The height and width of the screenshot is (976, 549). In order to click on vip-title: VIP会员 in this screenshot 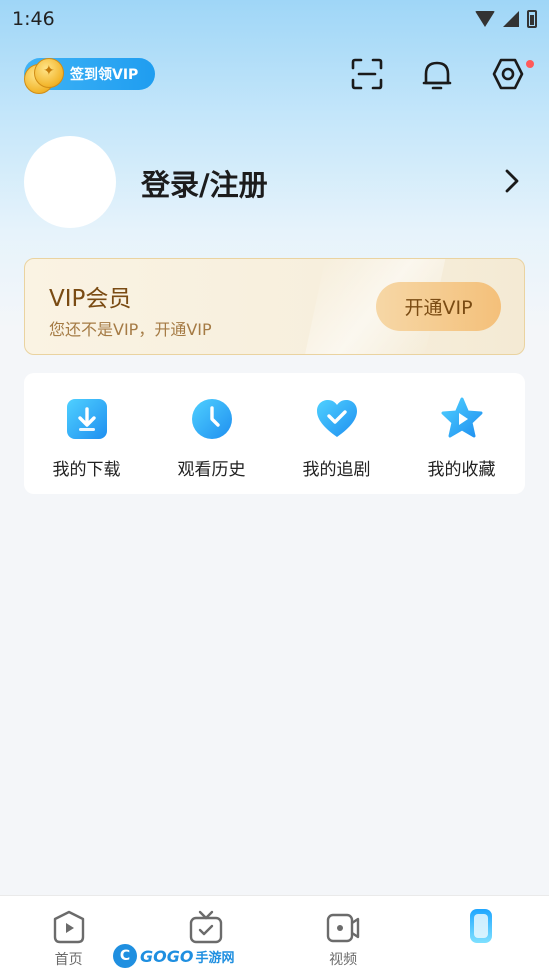, I will do `click(90, 299)`.